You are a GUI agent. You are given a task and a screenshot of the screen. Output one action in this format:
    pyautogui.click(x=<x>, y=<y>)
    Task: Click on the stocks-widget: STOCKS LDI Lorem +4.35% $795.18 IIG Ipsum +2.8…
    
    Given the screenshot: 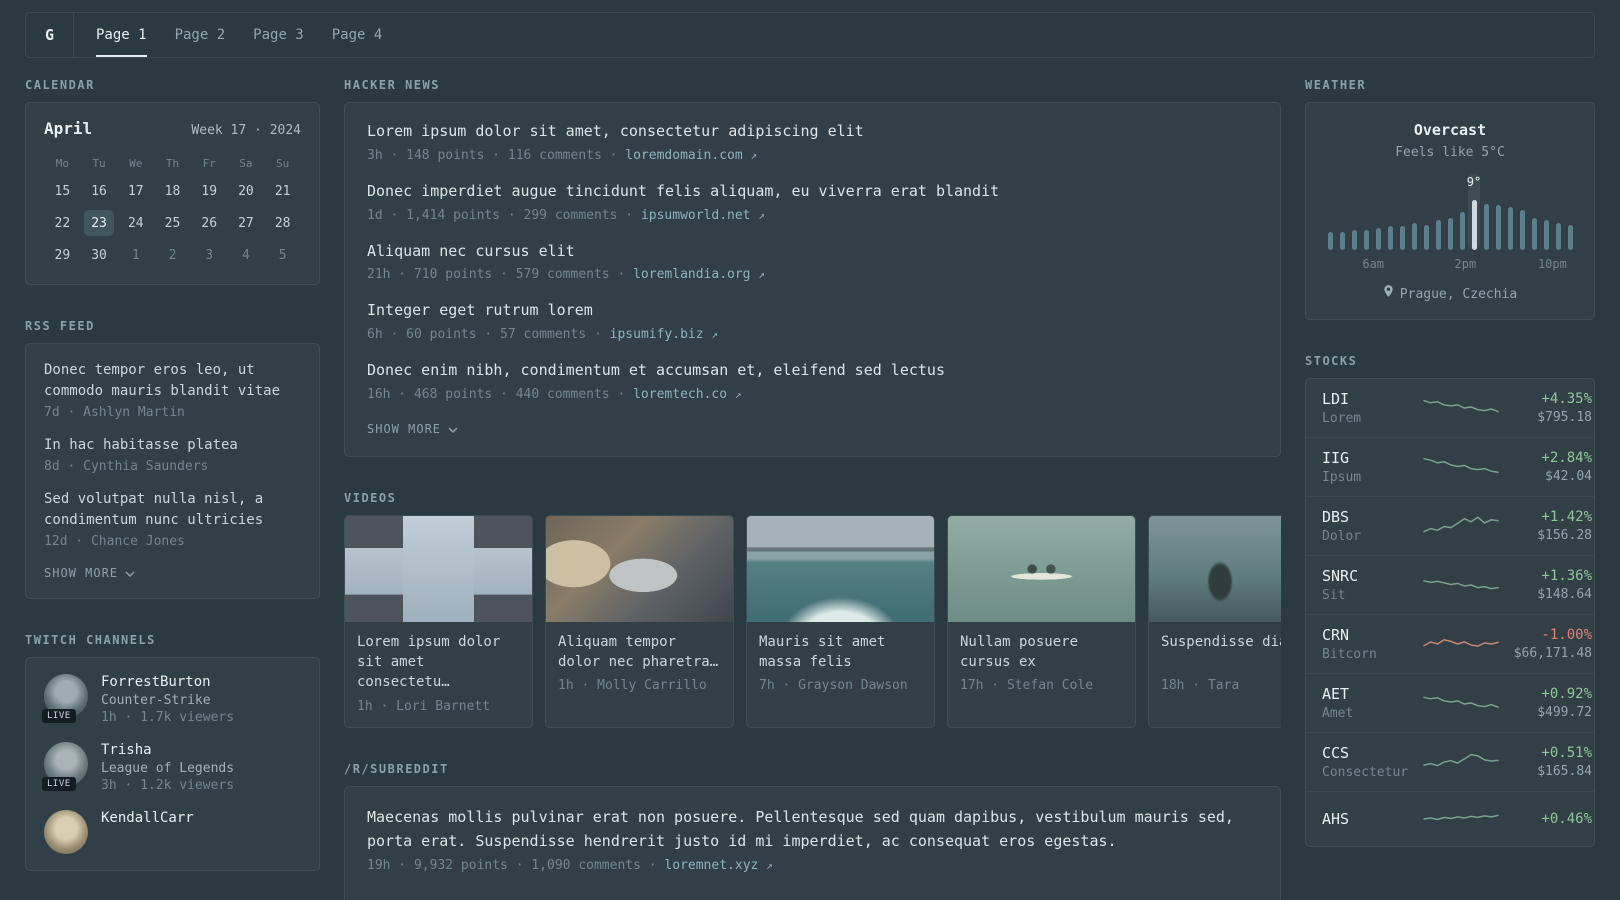 What is the action you would take?
    pyautogui.click(x=1450, y=600)
    